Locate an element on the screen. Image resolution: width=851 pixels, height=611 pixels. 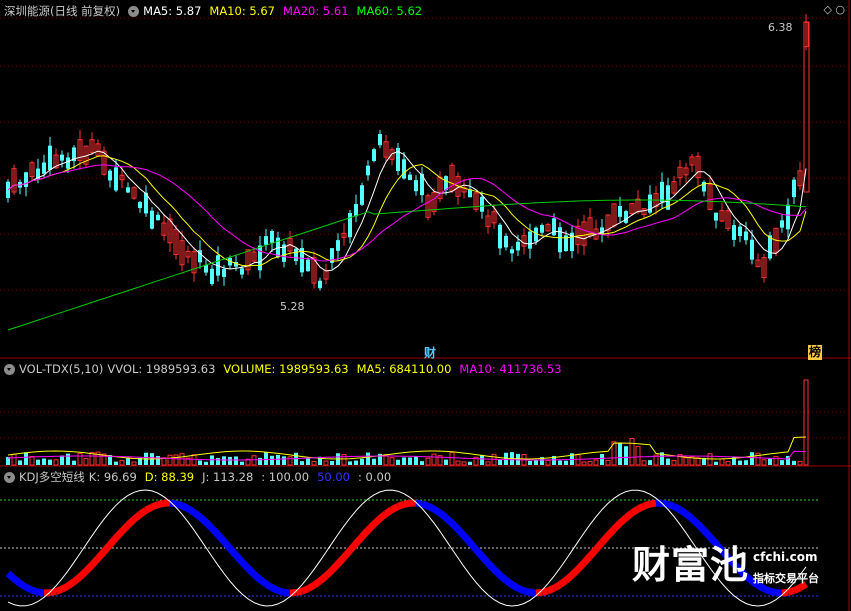
legend-item: : 100.00 is located at coordinates (285, 477).